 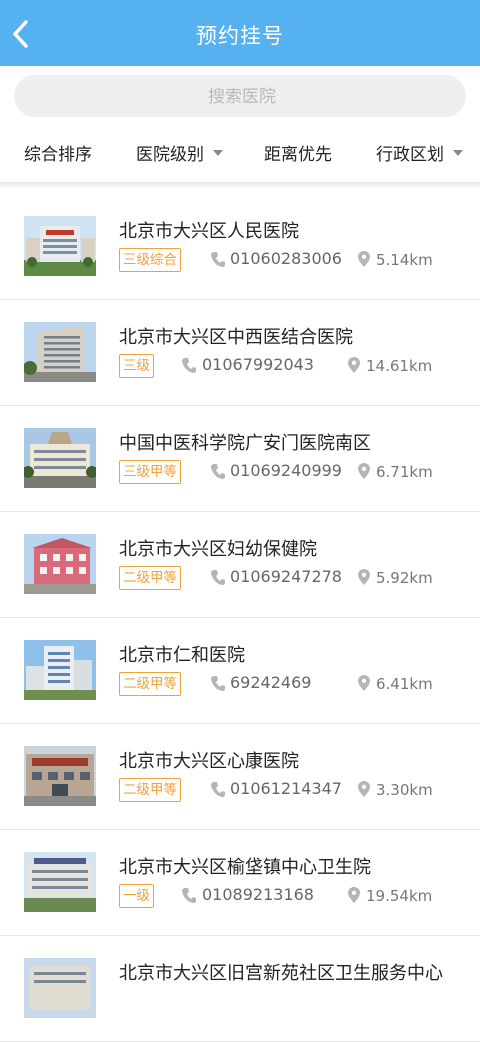 I want to click on search-input, so click(x=242, y=97).